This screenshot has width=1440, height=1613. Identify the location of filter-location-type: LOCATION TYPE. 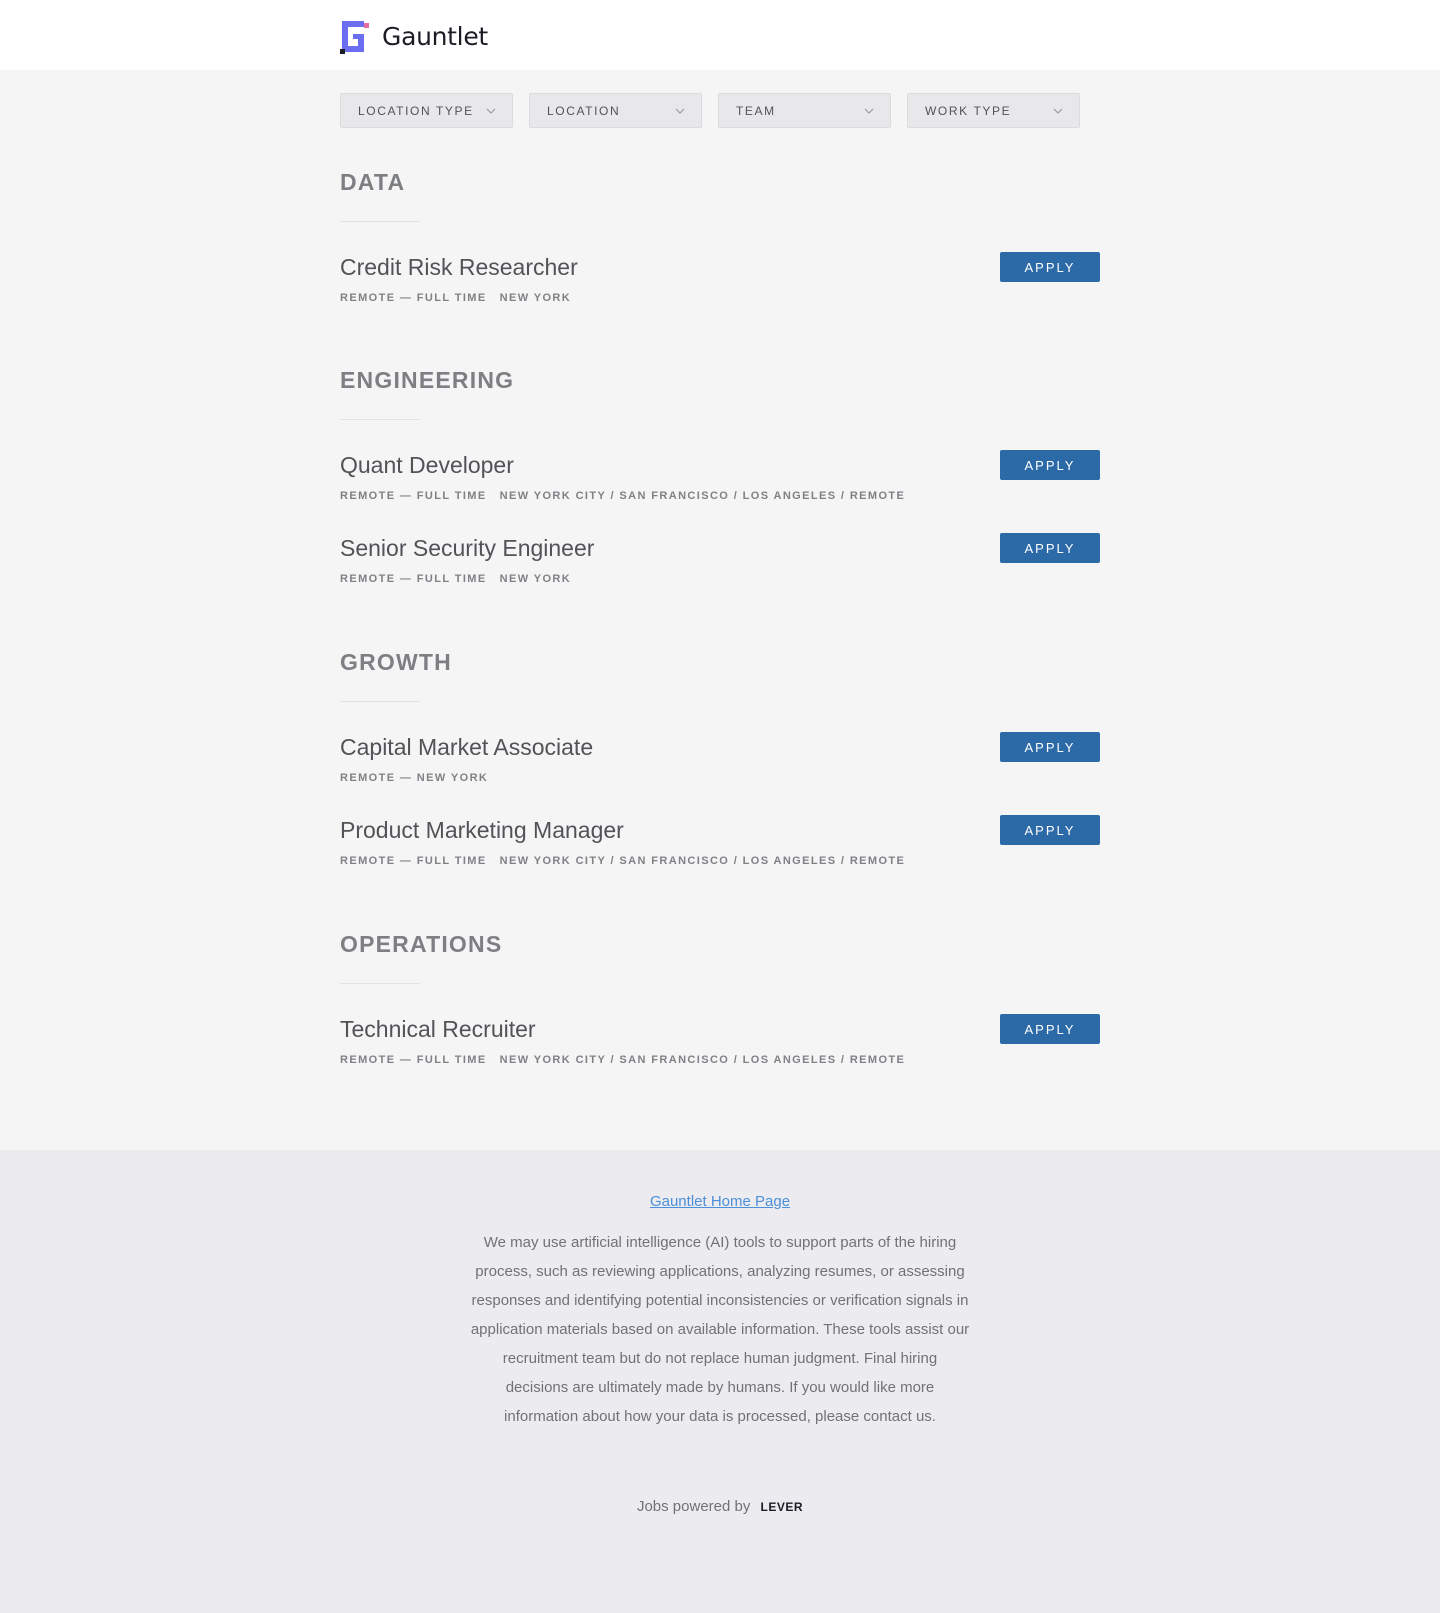
(426, 110).